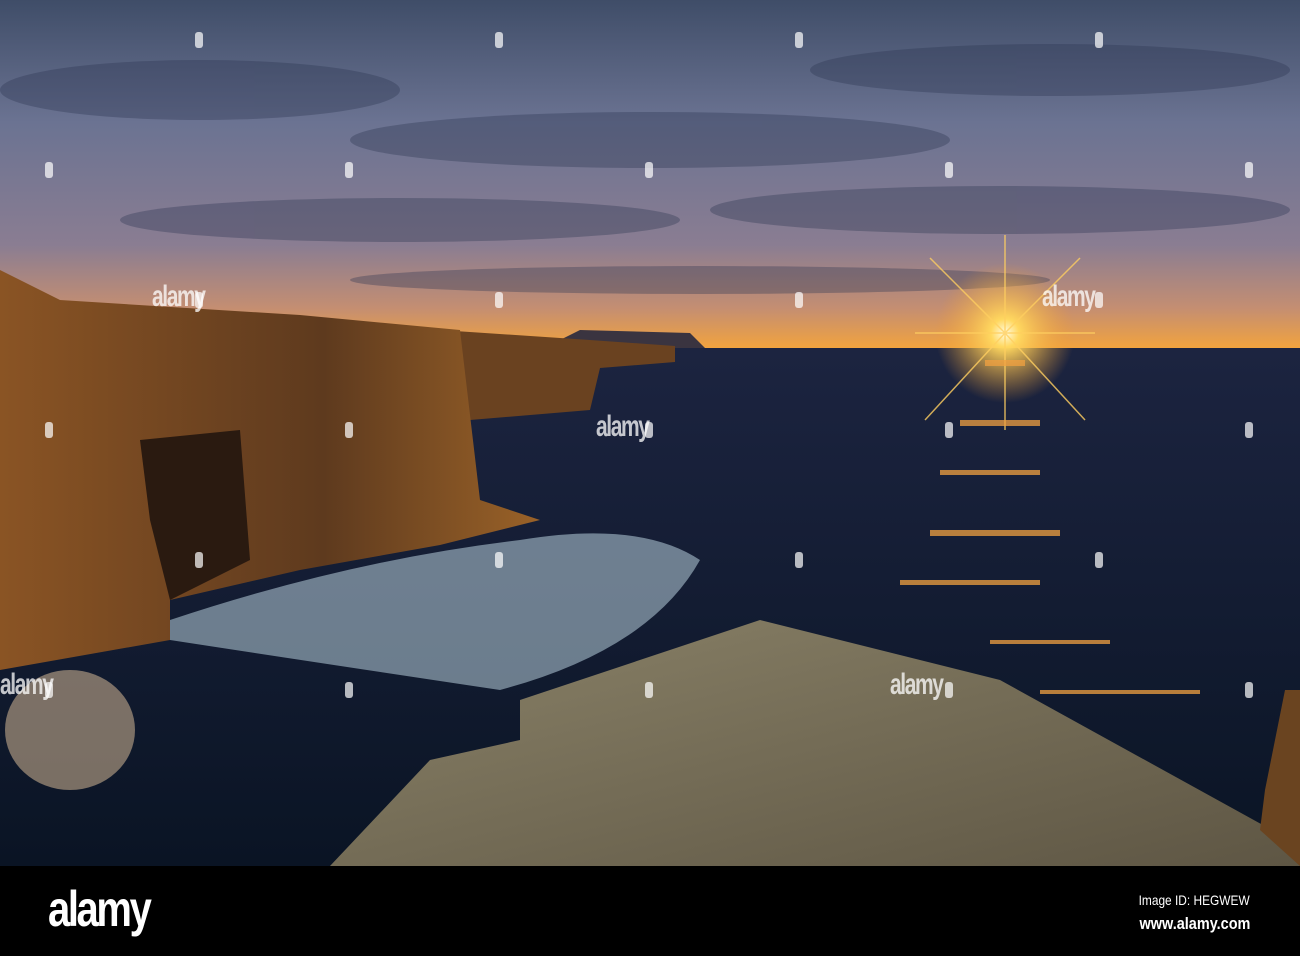 This screenshot has width=1300, height=956. What do you see at coordinates (1194, 900) in the screenshot?
I see `image-id: Image ID: HEGWEW` at bounding box center [1194, 900].